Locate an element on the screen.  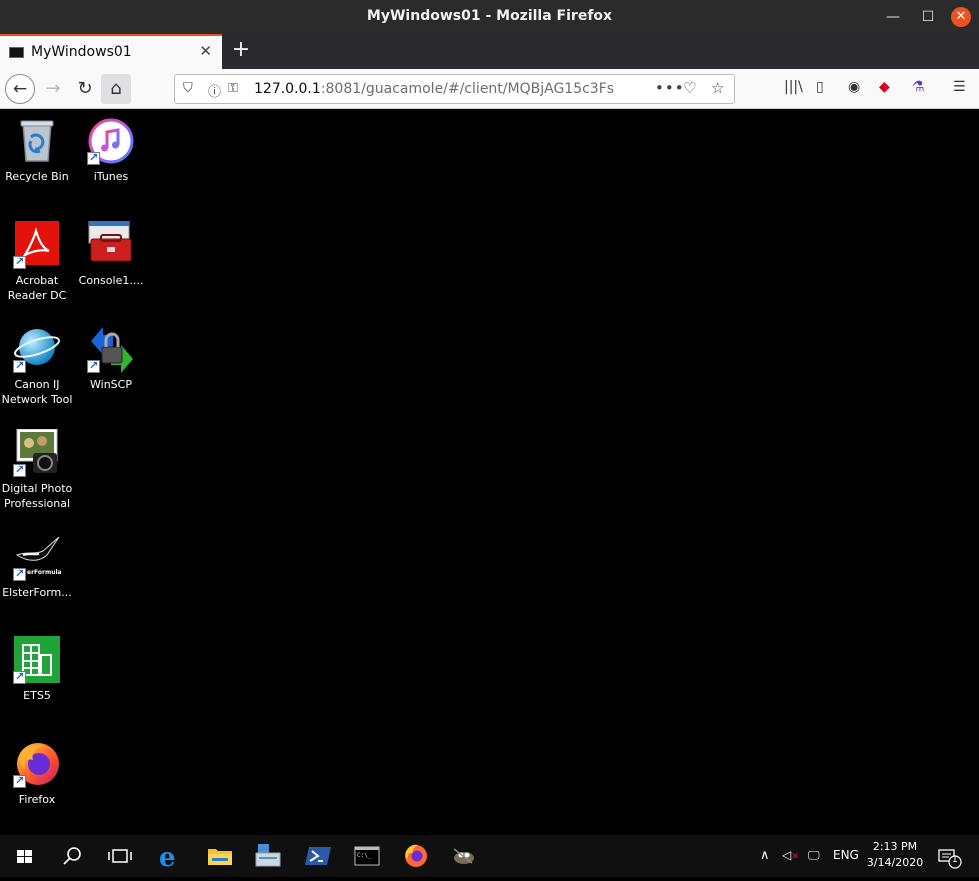
svg-text: e is located at coordinates (167, 858).